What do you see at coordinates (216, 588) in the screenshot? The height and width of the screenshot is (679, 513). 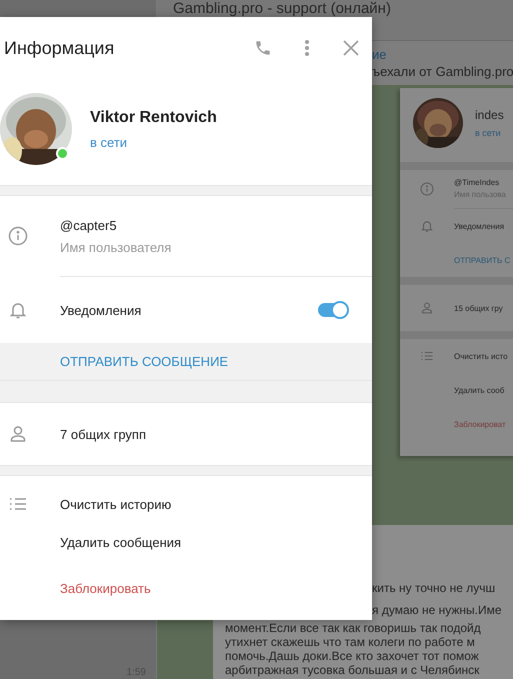 I see `action-button: Заблокировать` at bounding box center [216, 588].